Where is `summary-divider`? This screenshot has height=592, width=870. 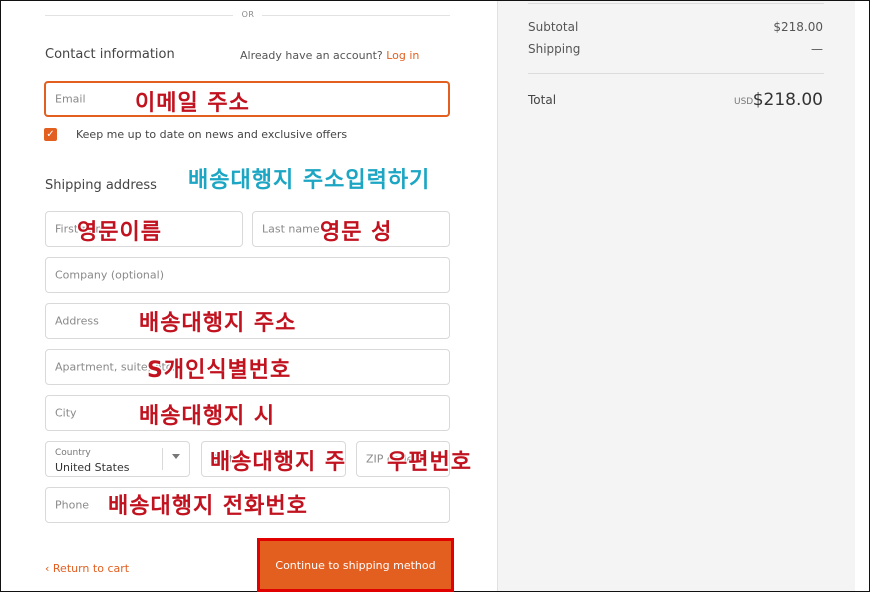 summary-divider is located at coordinates (676, 73).